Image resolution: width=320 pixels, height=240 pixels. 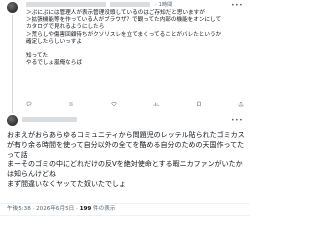 I want to click on main-more-button: •••, so click(x=237, y=121).